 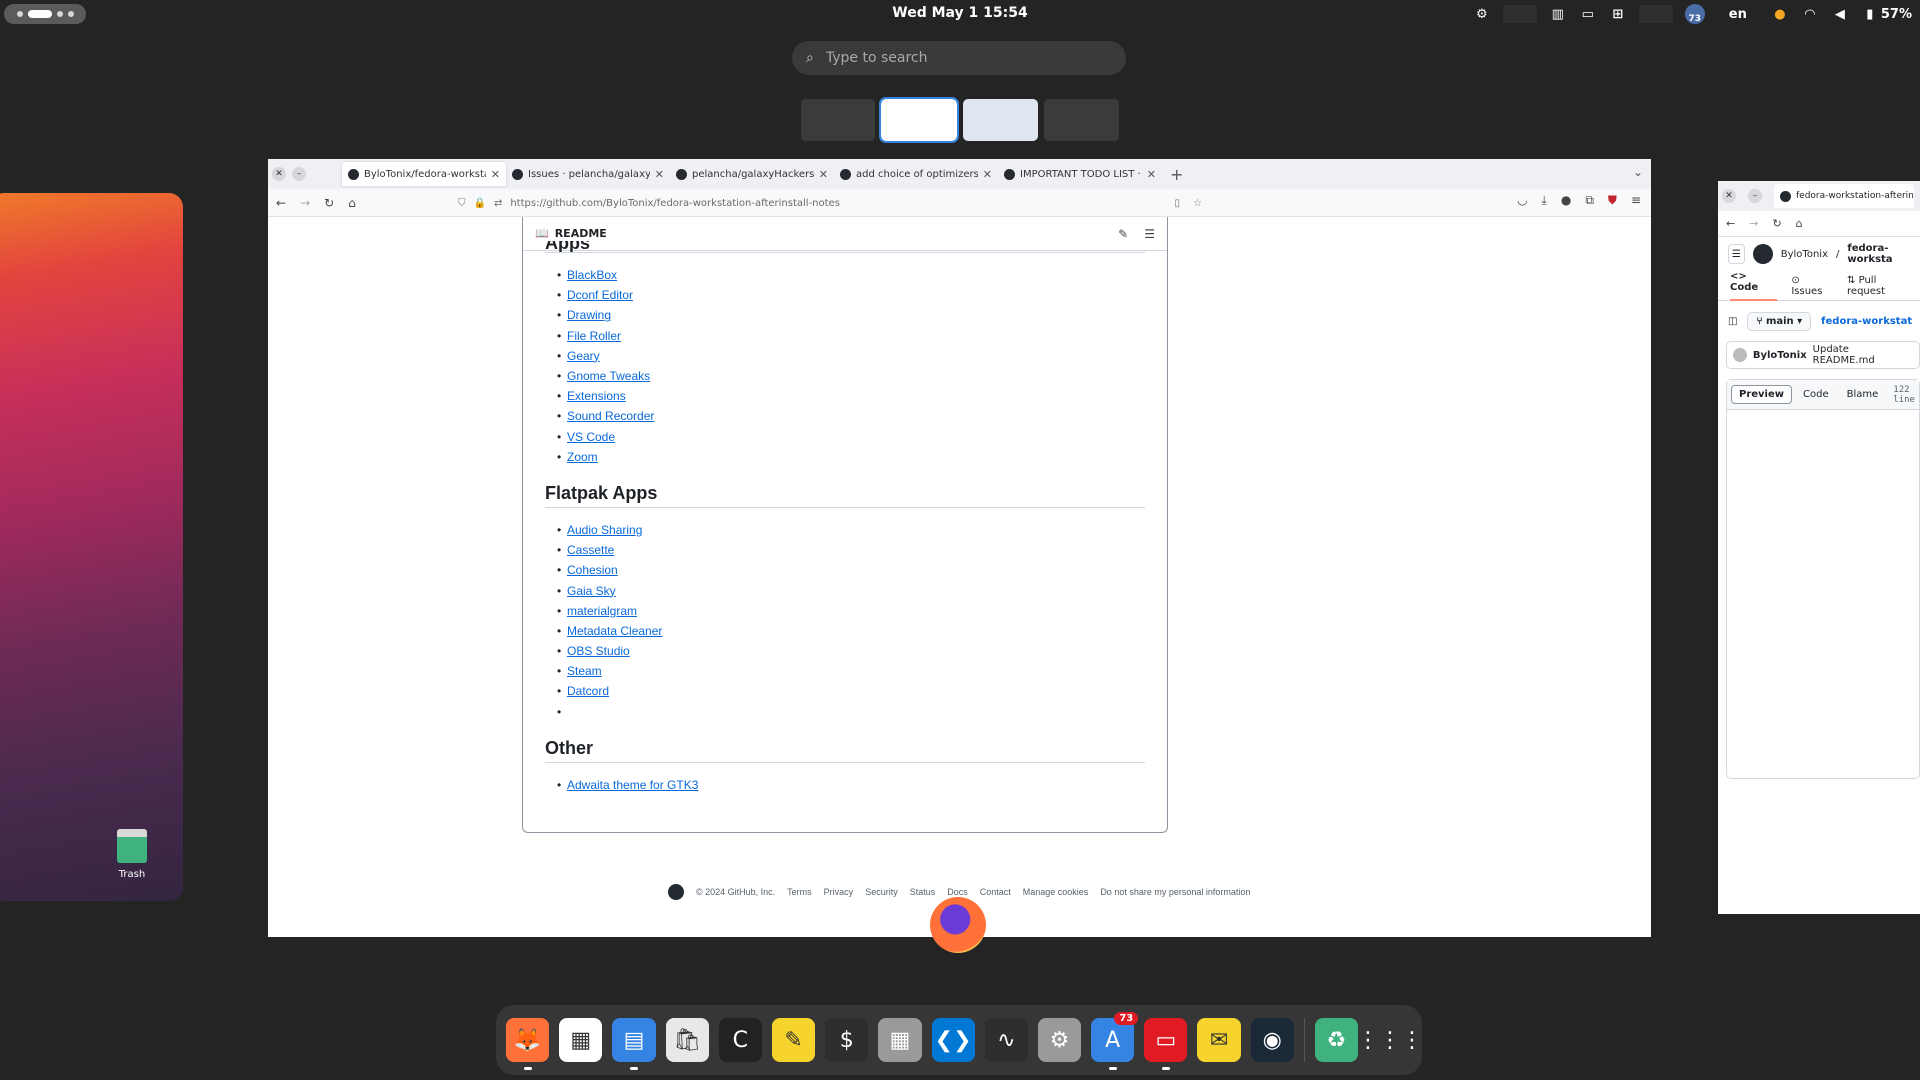 What do you see at coordinates (1863, 355) in the screenshot?
I see `commit-message: Update README.md` at bounding box center [1863, 355].